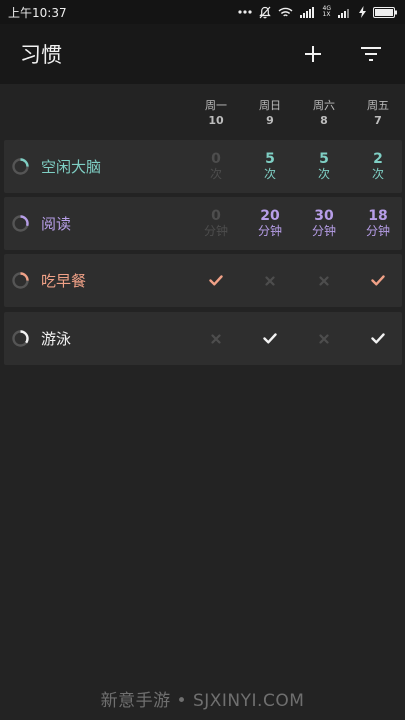 The height and width of the screenshot is (720, 405). I want to click on network-1x-label: 1X, so click(326, 14).